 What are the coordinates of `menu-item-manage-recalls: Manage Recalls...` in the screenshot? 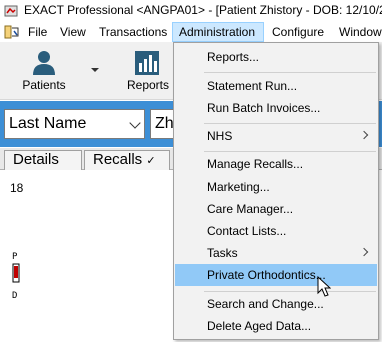 It's located at (276, 164).